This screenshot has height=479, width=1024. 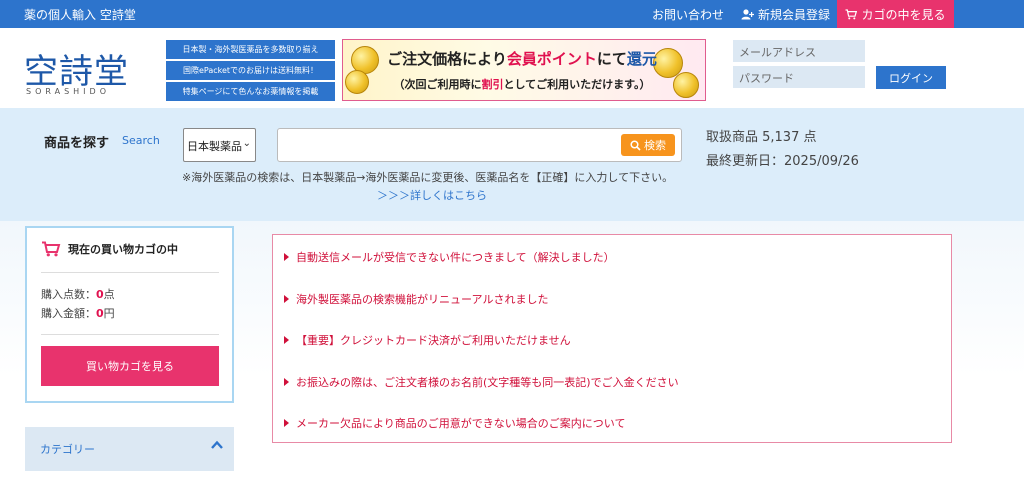 I want to click on cart-summary-header: 現在の買い物カゴの中, so click(x=109, y=249).